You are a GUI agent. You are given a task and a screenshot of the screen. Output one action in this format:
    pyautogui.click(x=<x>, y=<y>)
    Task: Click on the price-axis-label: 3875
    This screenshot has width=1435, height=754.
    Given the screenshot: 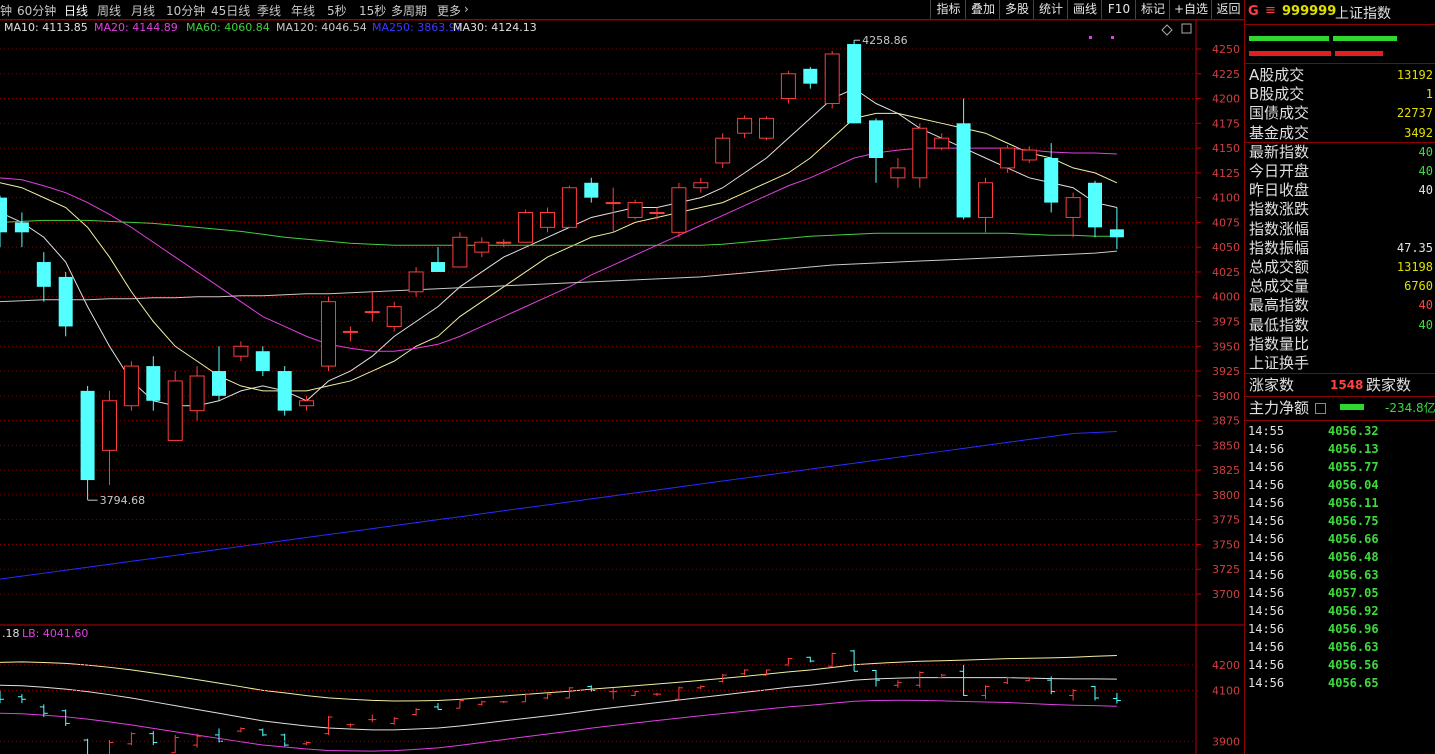 What is the action you would take?
    pyautogui.click(x=1226, y=421)
    